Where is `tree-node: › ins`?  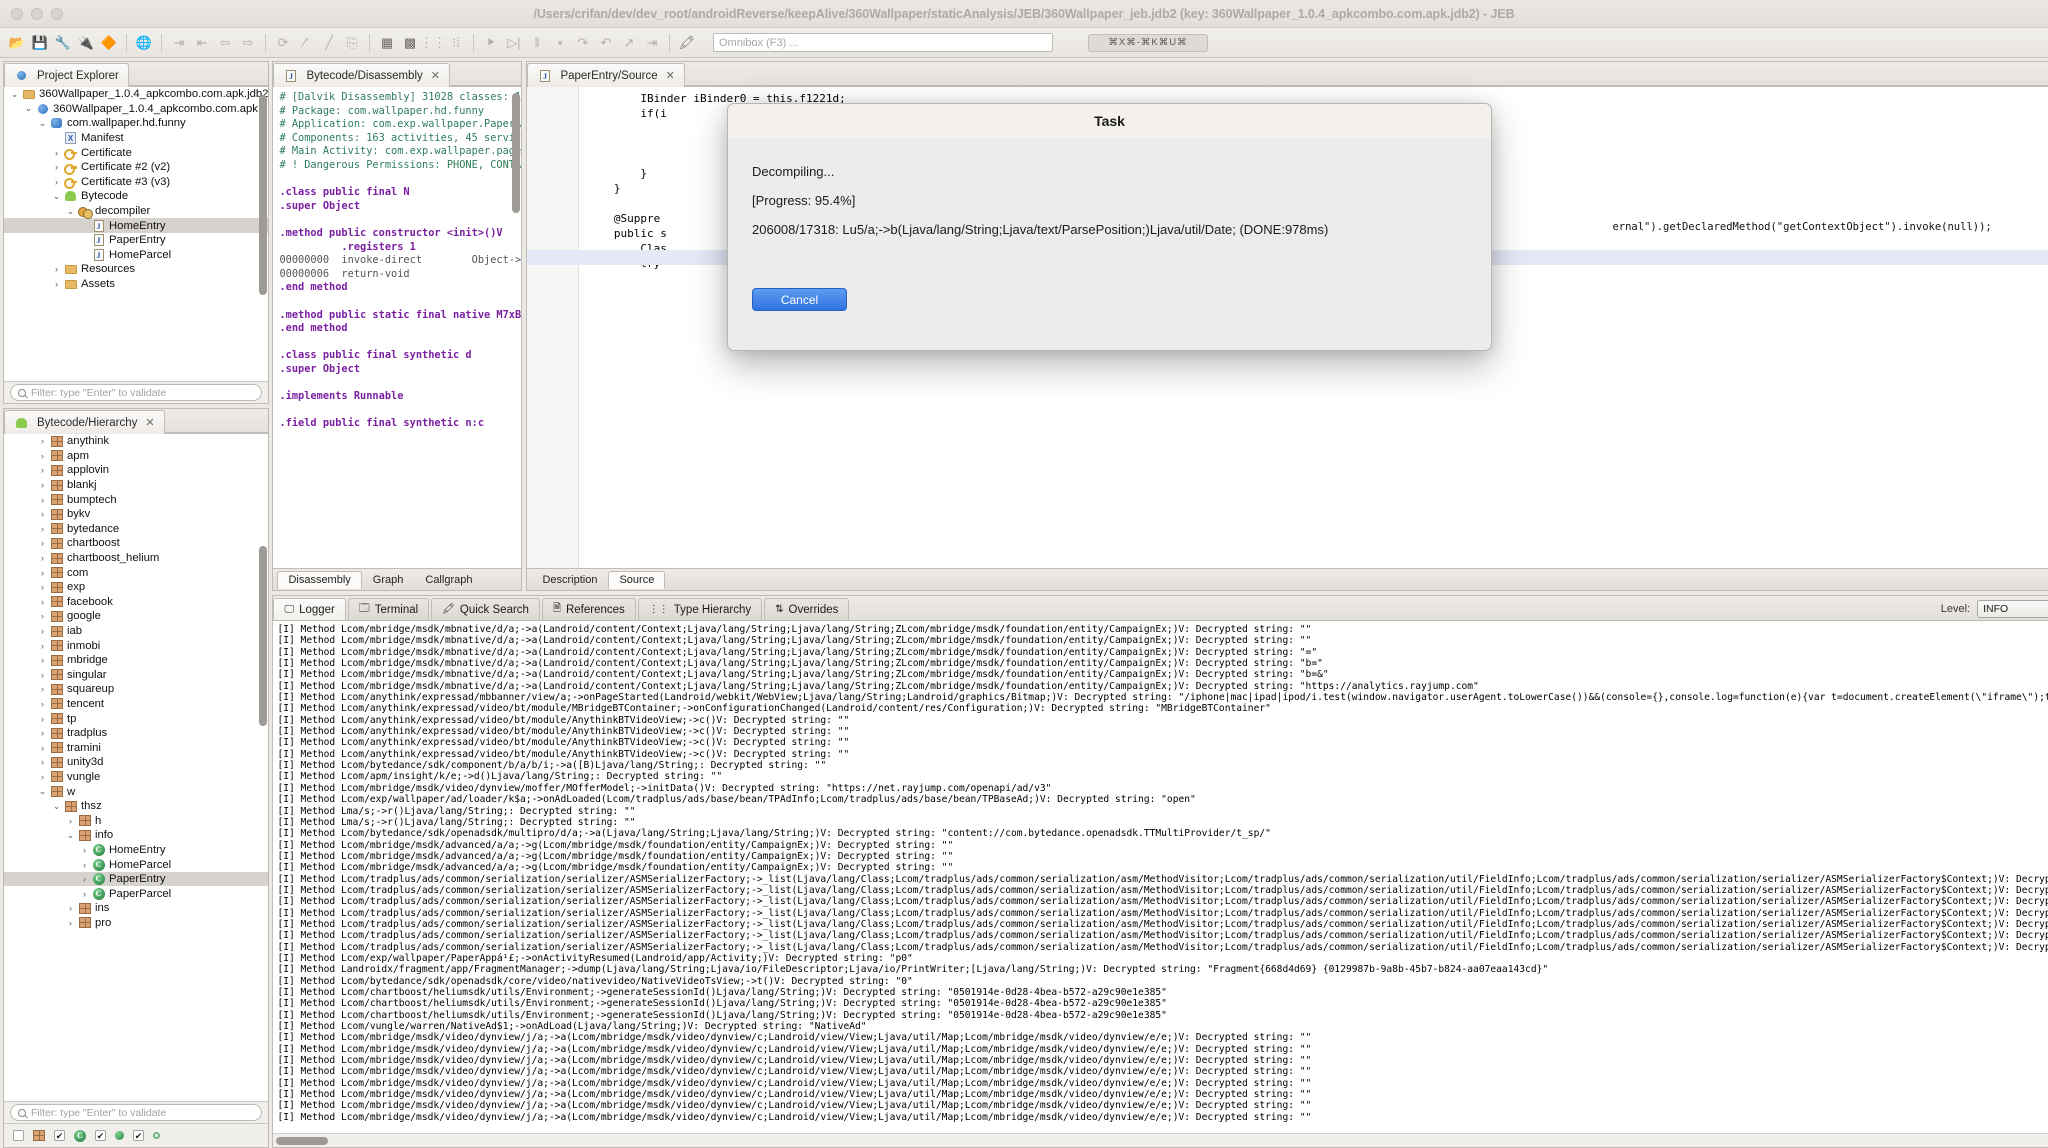
tree-node: › ins is located at coordinates (136, 908).